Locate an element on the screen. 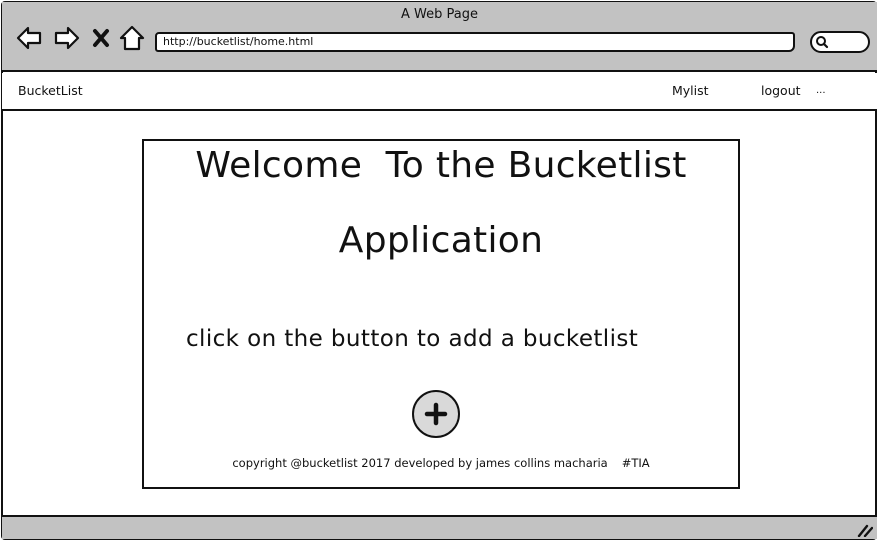 The image size is (882, 544). nav-mylist: Mylist is located at coordinates (690, 90).